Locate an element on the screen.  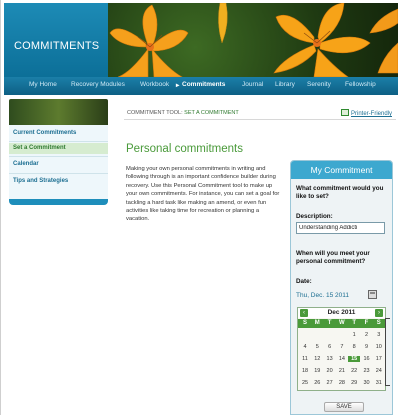
breadcrumb-text: COMMITMENT TOOL: SET A COMMITMENT is located at coordinates (183, 113).